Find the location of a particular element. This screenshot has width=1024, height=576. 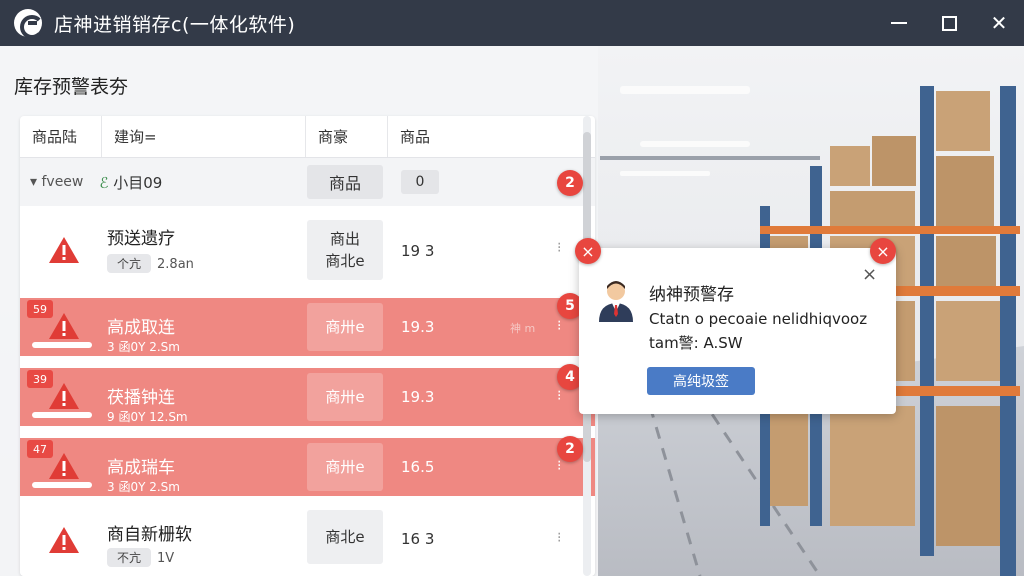

group-row: ▾ fveew ℰ 小目09 商品 0 is located at coordinates (307, 182).